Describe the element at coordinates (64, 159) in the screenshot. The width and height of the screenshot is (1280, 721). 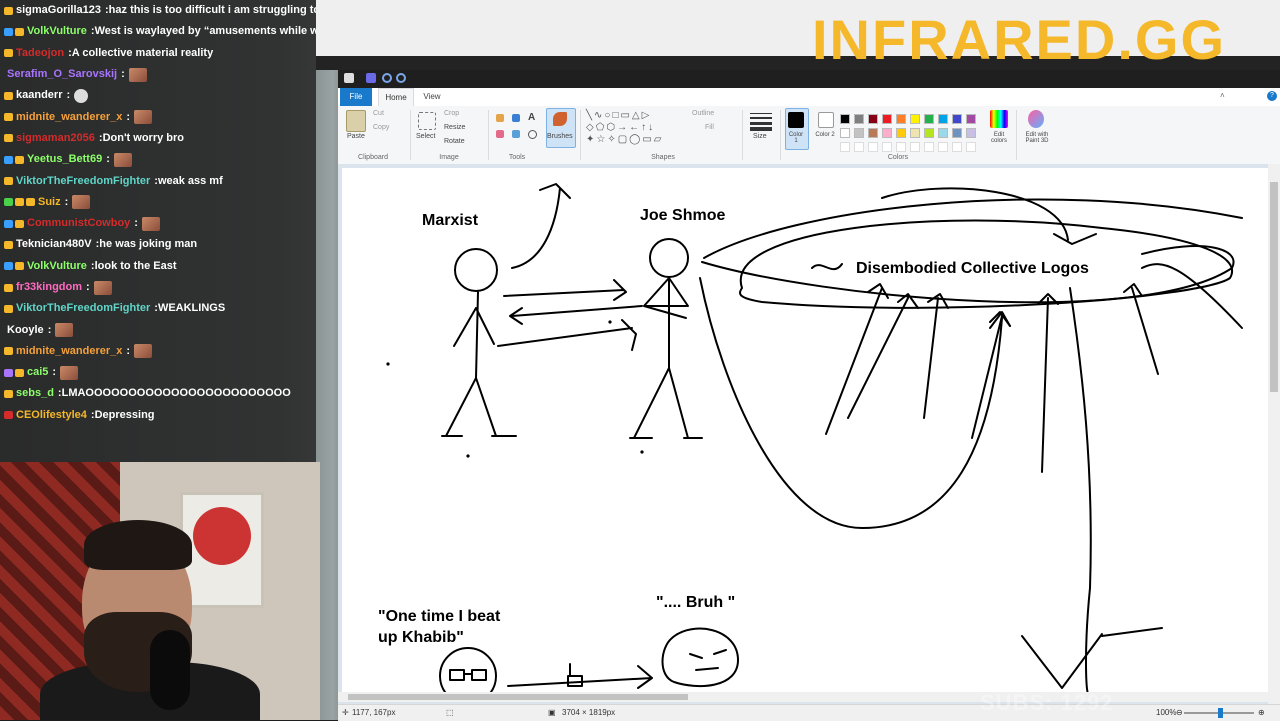
I see `chat-username: Yeetus_Bett69` at that location.